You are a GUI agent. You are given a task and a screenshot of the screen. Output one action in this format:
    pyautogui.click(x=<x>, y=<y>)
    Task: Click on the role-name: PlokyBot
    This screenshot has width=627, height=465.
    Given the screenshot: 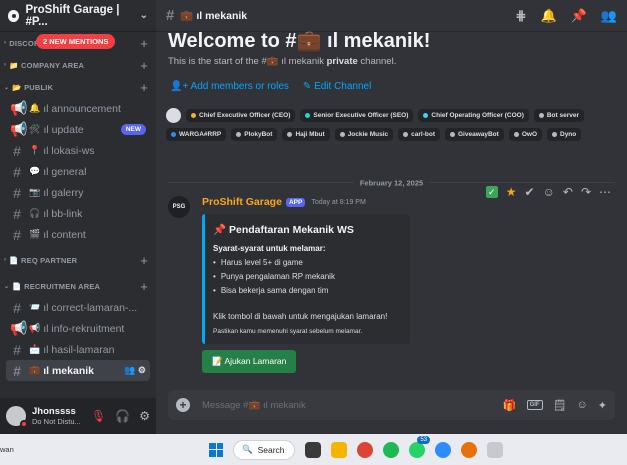 What is the action you would take?
    pyautogui.click(x=258, y=134)
    